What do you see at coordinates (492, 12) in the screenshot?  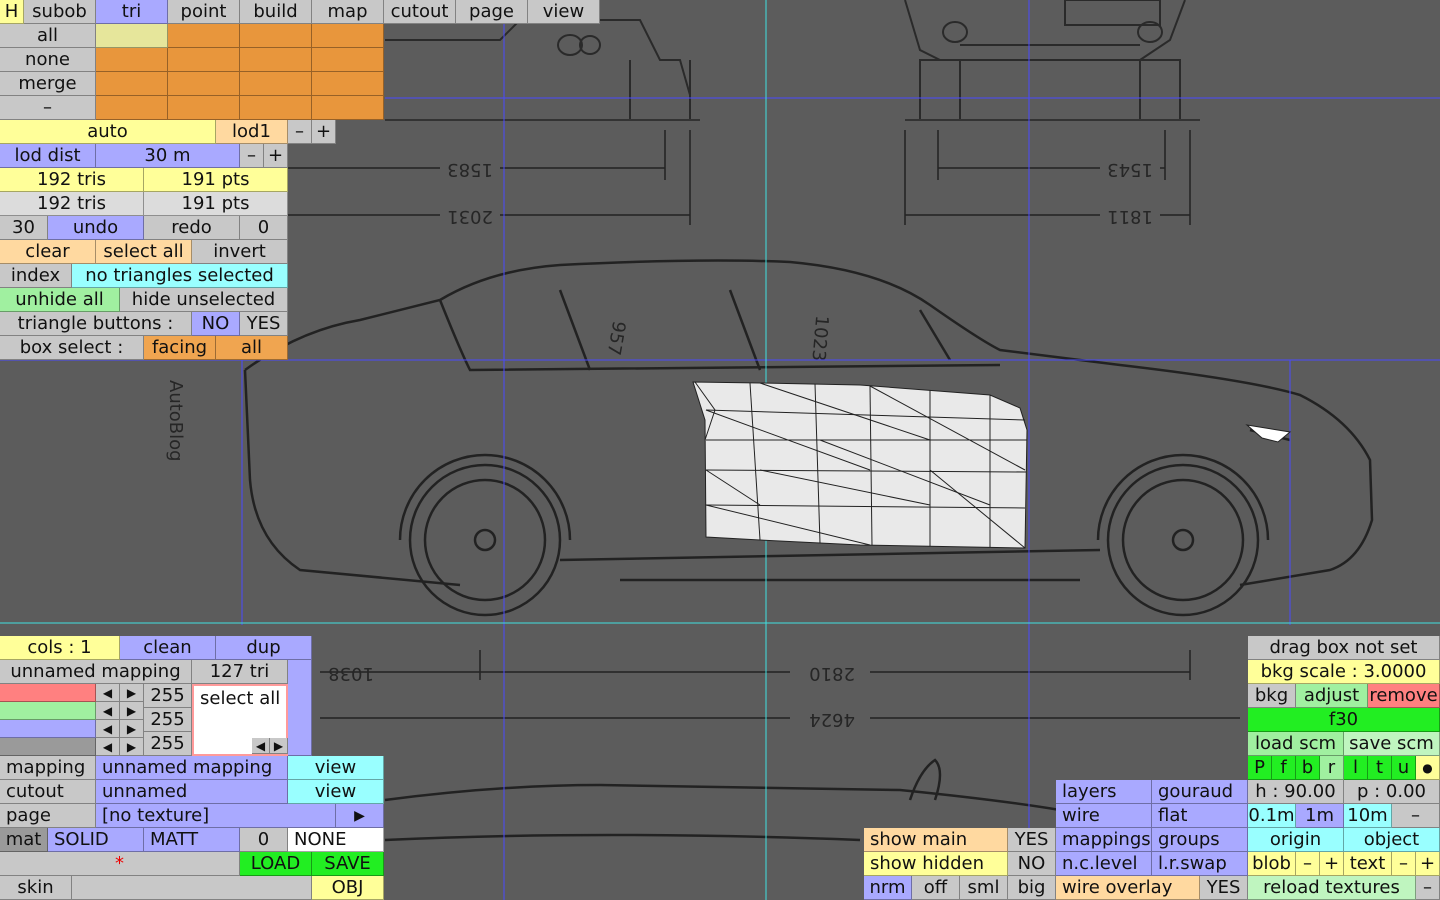 I see `menu-page: page` at bounding box center [492, 12].